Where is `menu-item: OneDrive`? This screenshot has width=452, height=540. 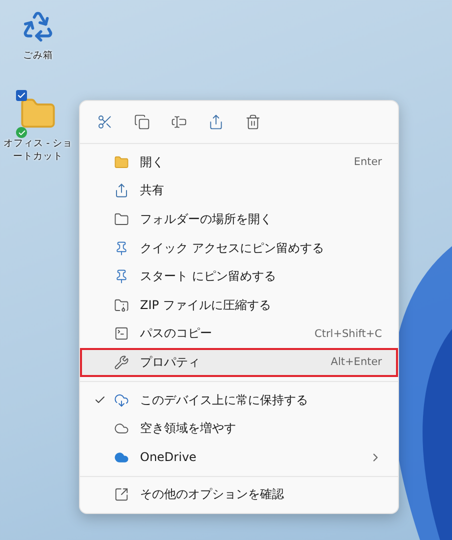
menu-item: OneDrive is located at coordinates (239, 457).